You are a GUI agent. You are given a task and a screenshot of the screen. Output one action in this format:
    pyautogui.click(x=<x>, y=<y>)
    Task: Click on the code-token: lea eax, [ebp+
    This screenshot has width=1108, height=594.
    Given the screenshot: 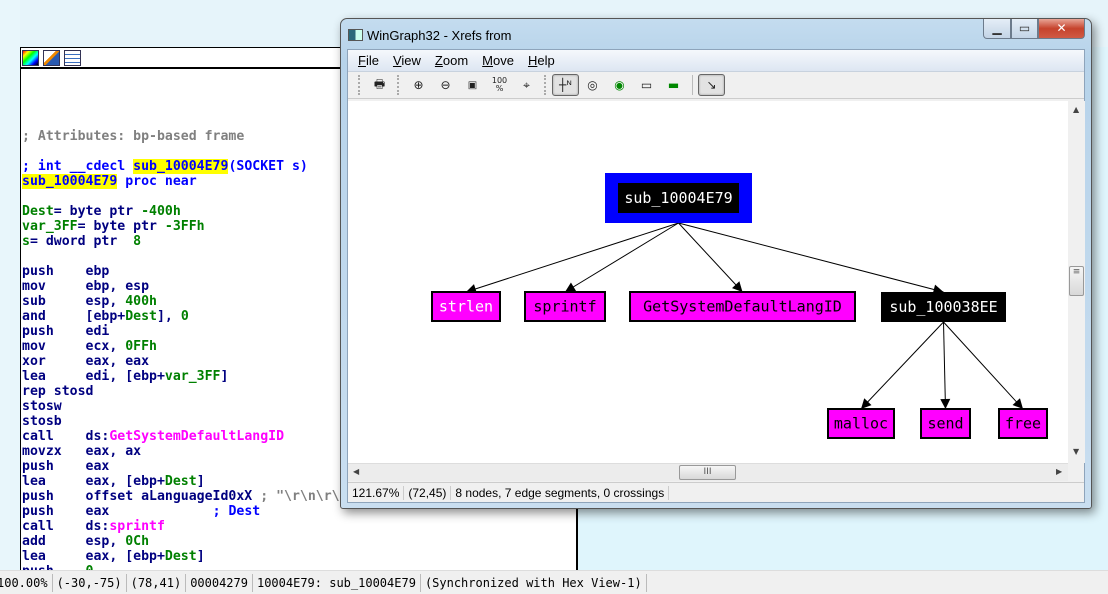 What is the action you would take?
    pyautogui.click(x=93, y=556)
    